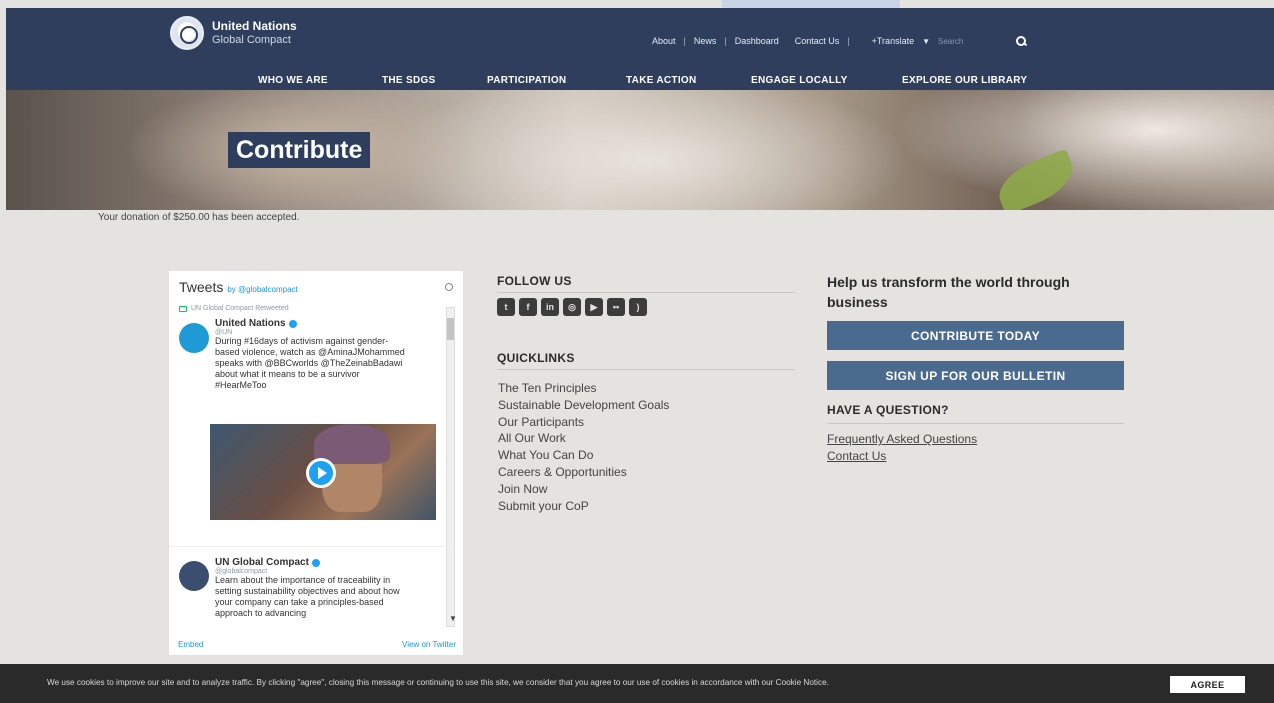 The width and height of the screenshot is (1274, 703). I want to click on utility-contact-link: Contact Us, so click(817, 41).